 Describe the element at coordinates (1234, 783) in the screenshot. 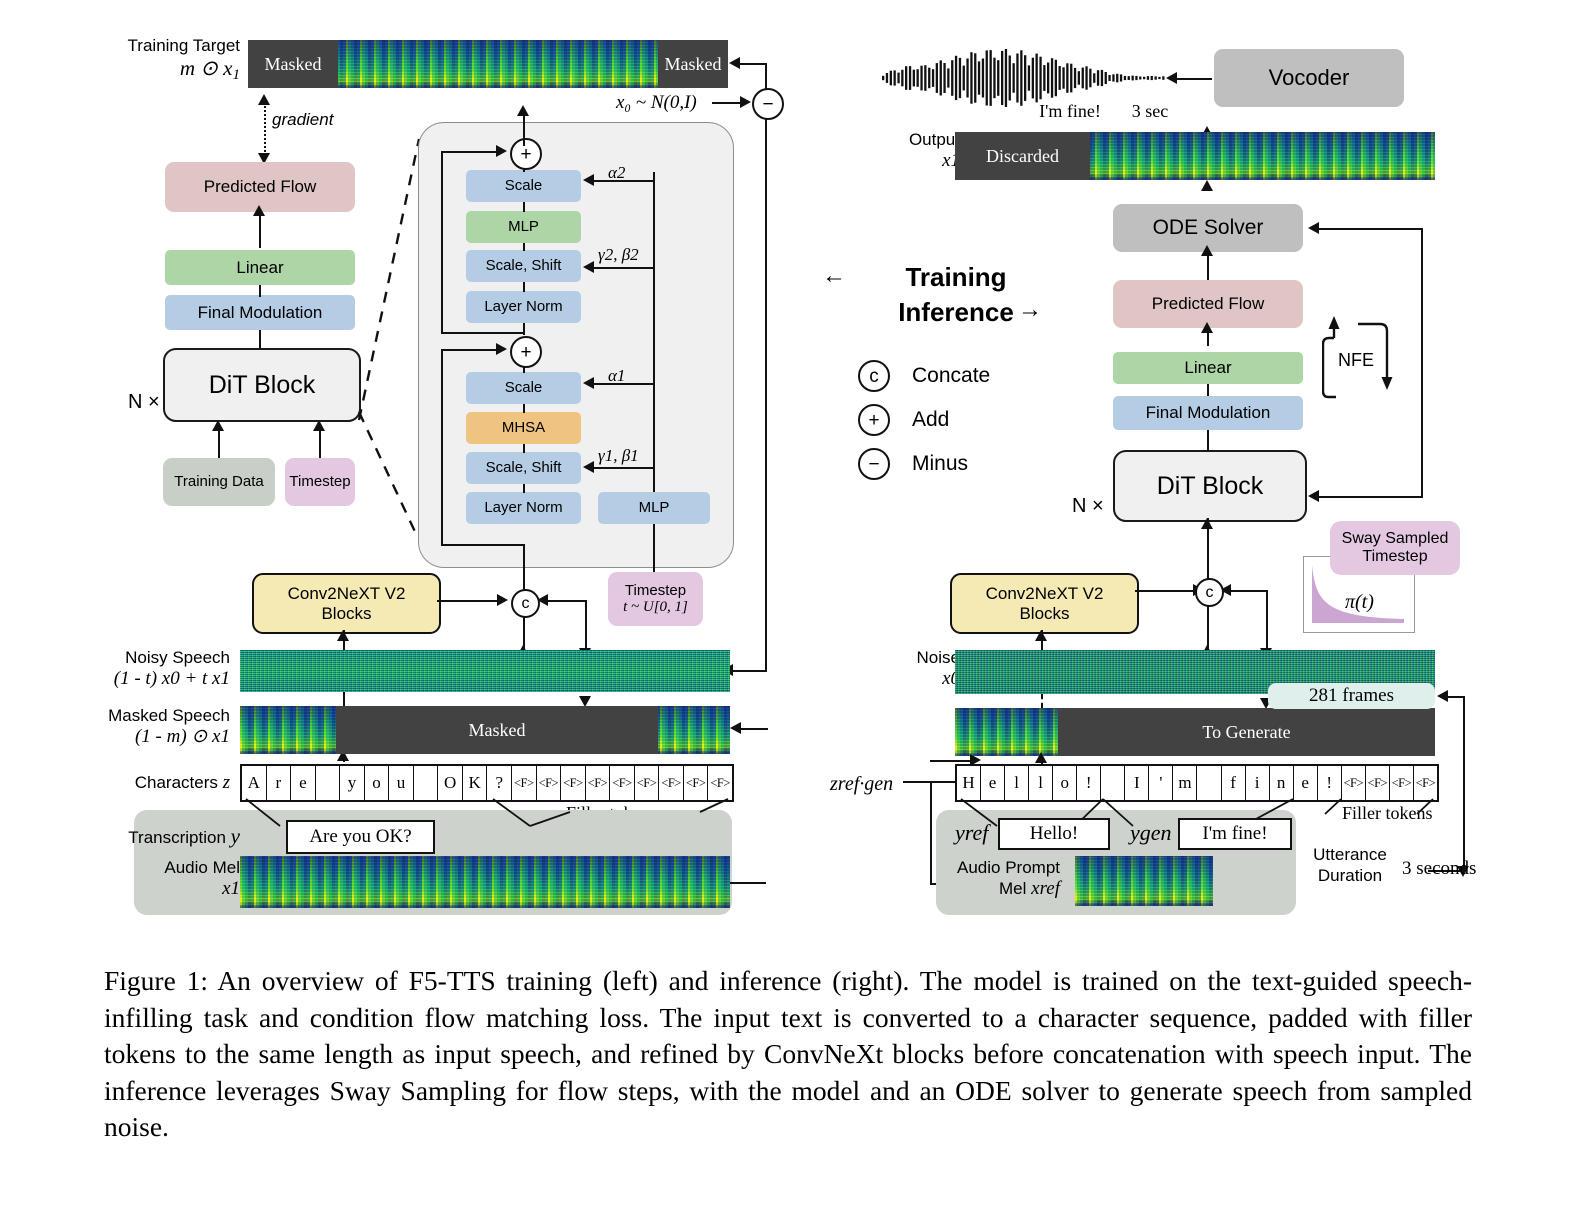

I see `character-cell: f` at that location.